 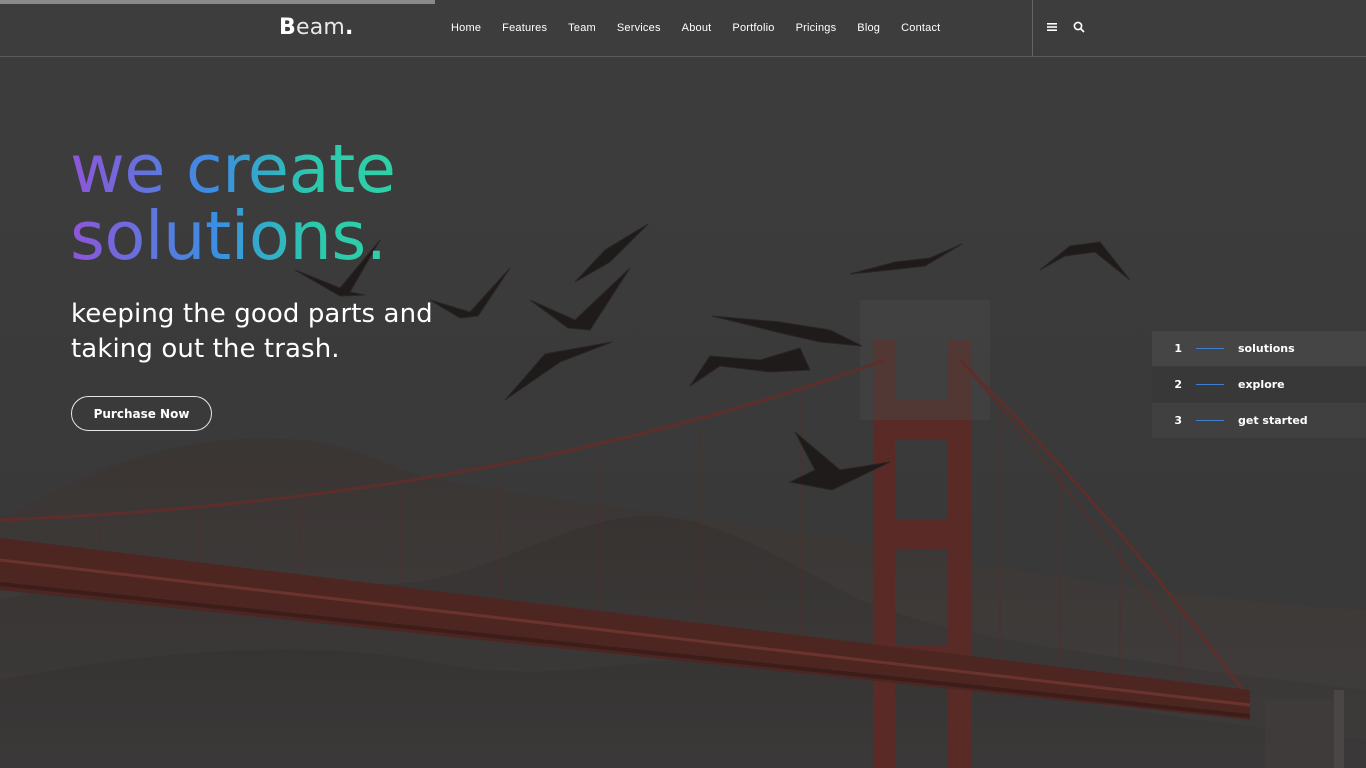 I want to click on purchase-now-button: Purchase Now, so click(x=141, y=413).